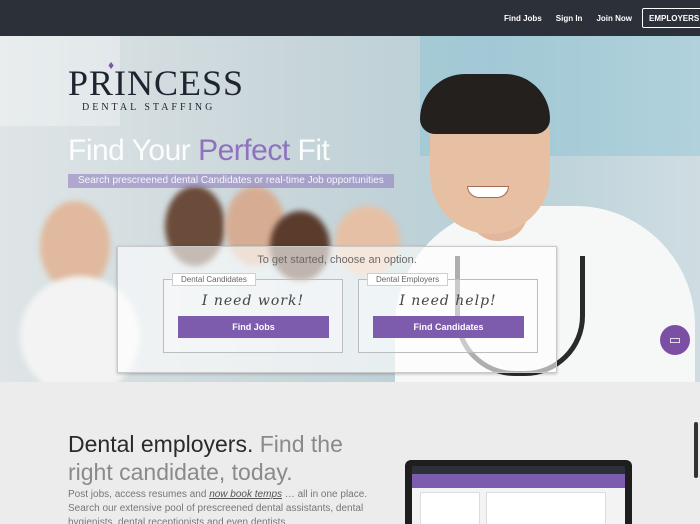  I want to click on employers-tag: Dental Employers, so click(408, 279).